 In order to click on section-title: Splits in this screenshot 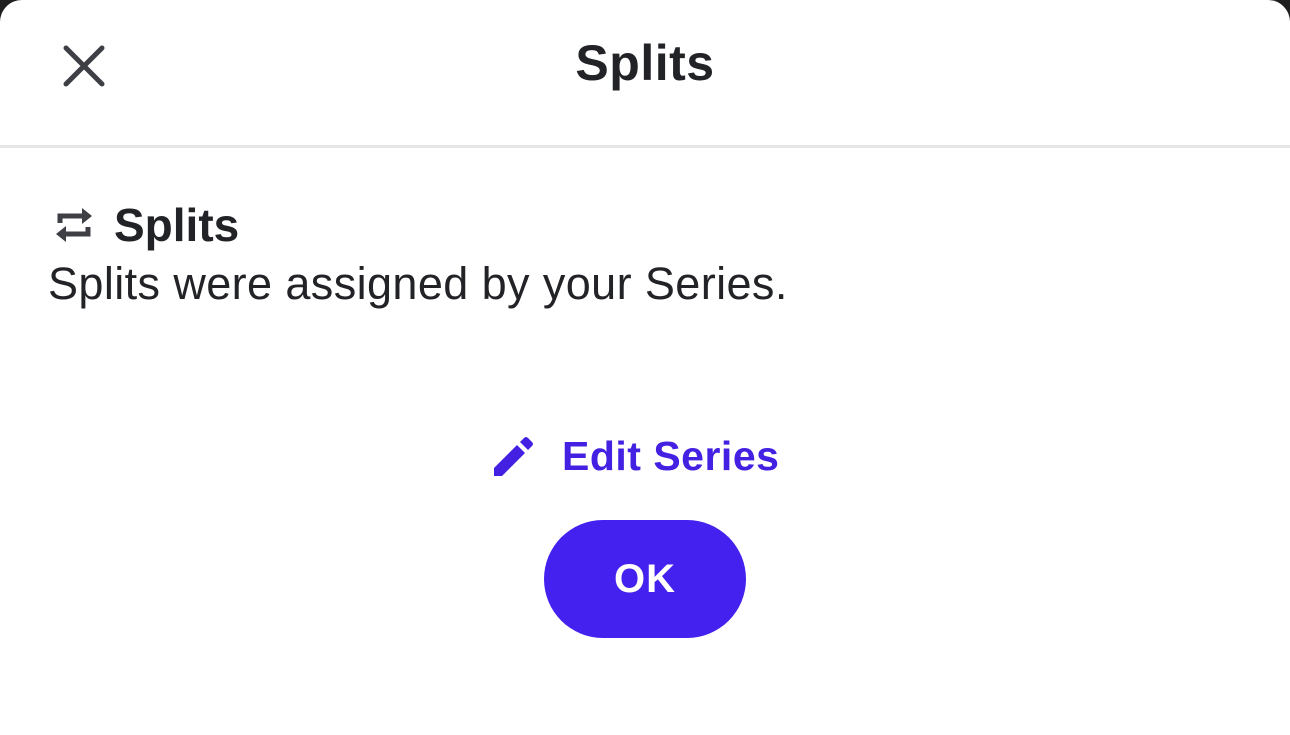, I will do `click(177, 225)`.